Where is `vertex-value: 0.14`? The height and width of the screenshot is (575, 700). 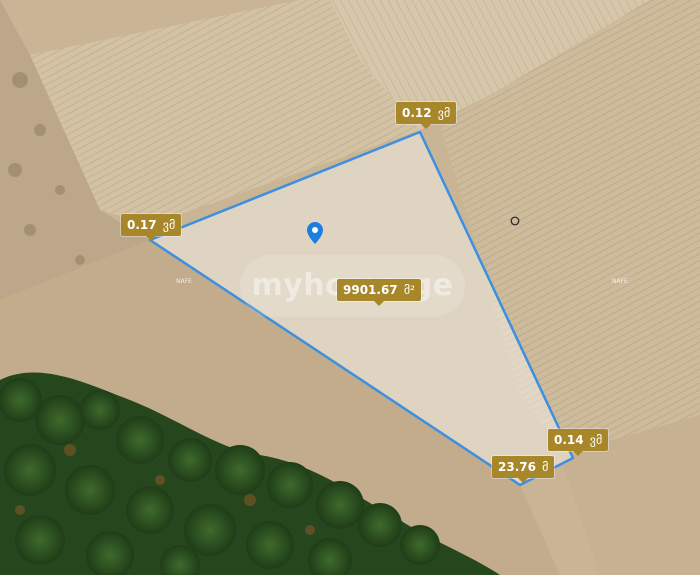
vertex-value: 0.14 is located at coordinates (569, 440).